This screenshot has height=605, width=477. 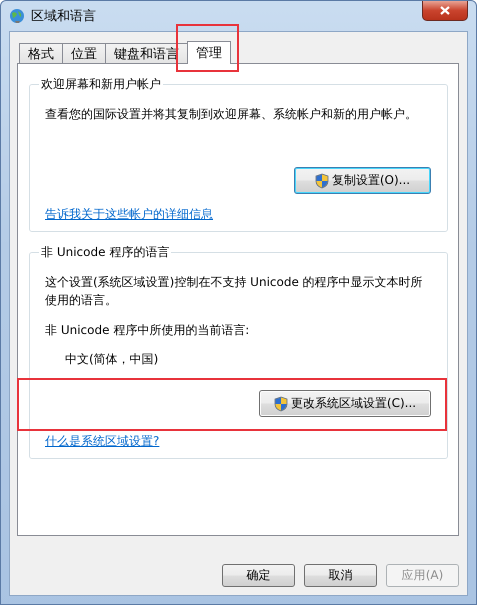 I want to click on window-title: 区域和语言, so click(x=63, y=16).